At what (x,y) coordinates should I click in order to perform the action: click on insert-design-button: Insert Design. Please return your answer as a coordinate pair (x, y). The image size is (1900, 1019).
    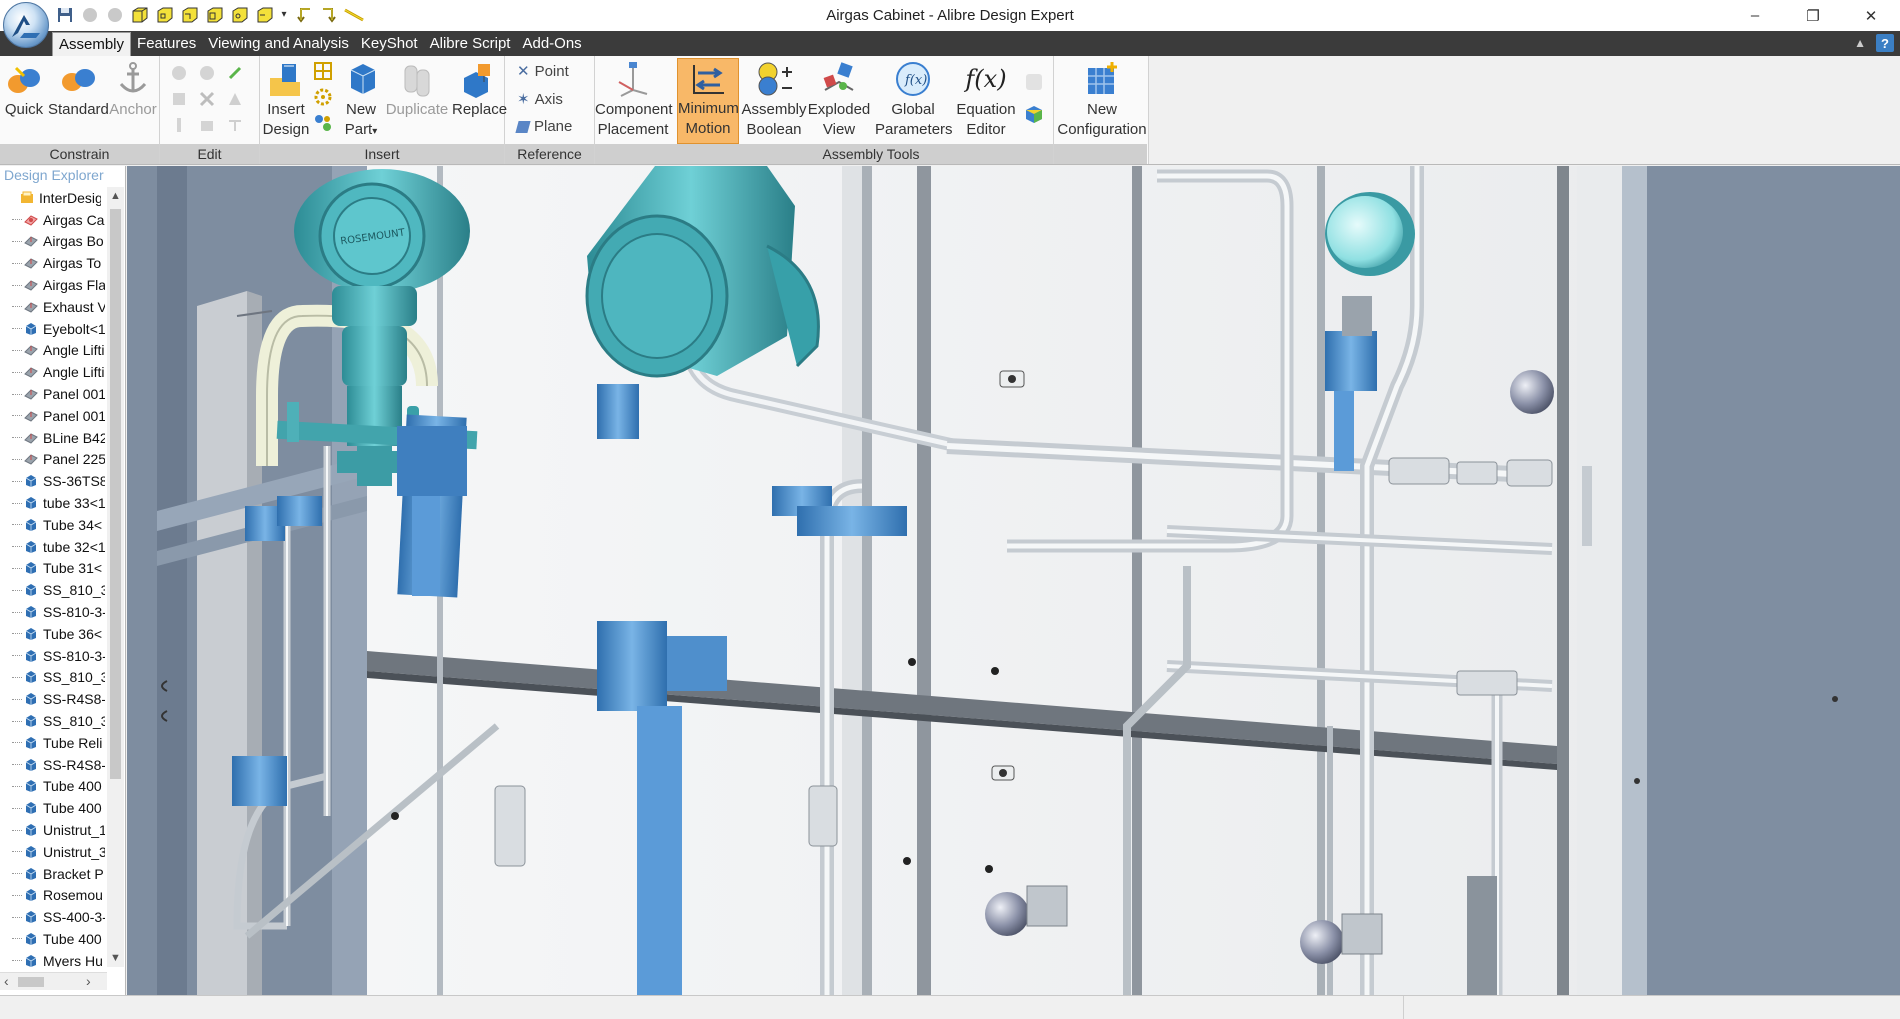
    Looking at the image, I should click on (286, 100).